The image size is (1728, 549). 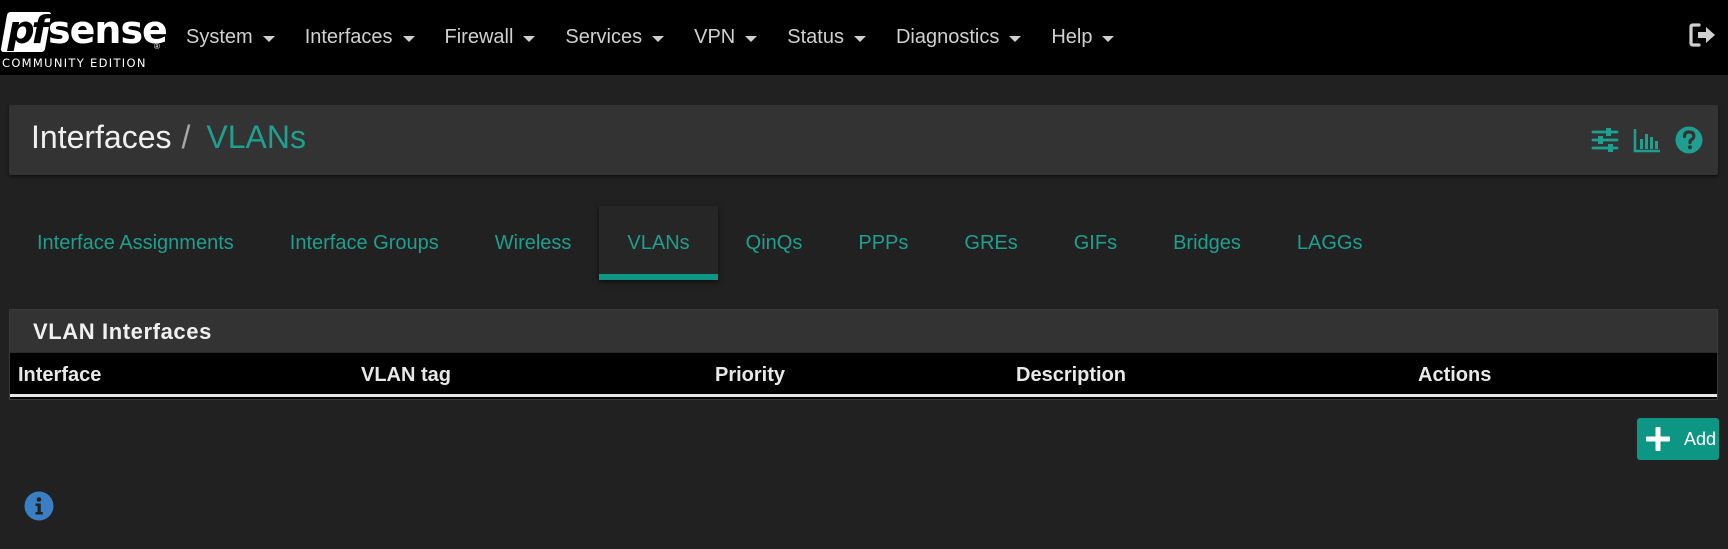 I want to click on tab-gifs: GIFs, so click(x=1095, y=243).